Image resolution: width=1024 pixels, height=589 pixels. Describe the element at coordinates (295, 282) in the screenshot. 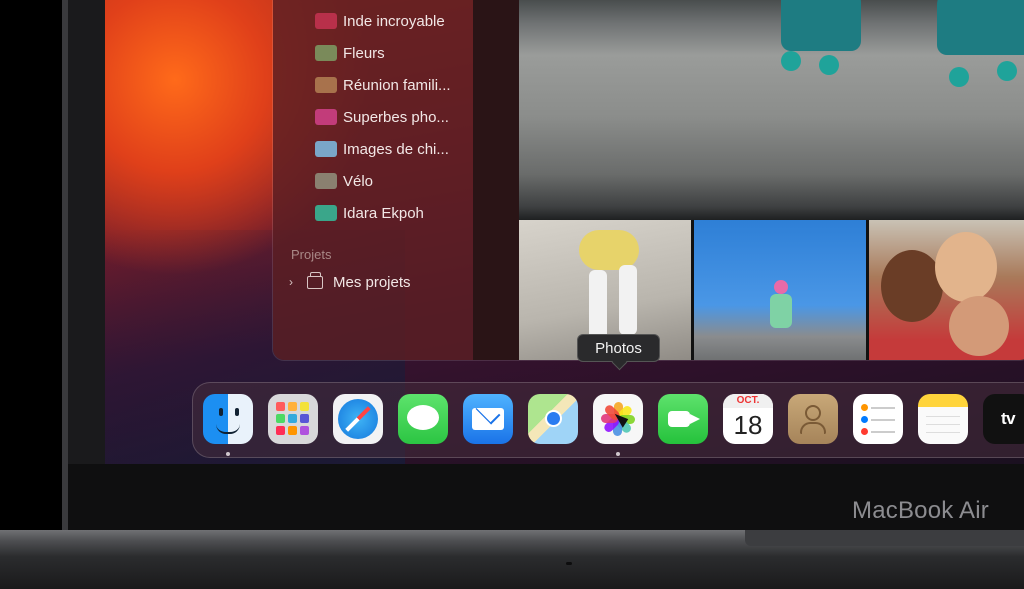

I see `chevron-right-icon: ›` at that location.